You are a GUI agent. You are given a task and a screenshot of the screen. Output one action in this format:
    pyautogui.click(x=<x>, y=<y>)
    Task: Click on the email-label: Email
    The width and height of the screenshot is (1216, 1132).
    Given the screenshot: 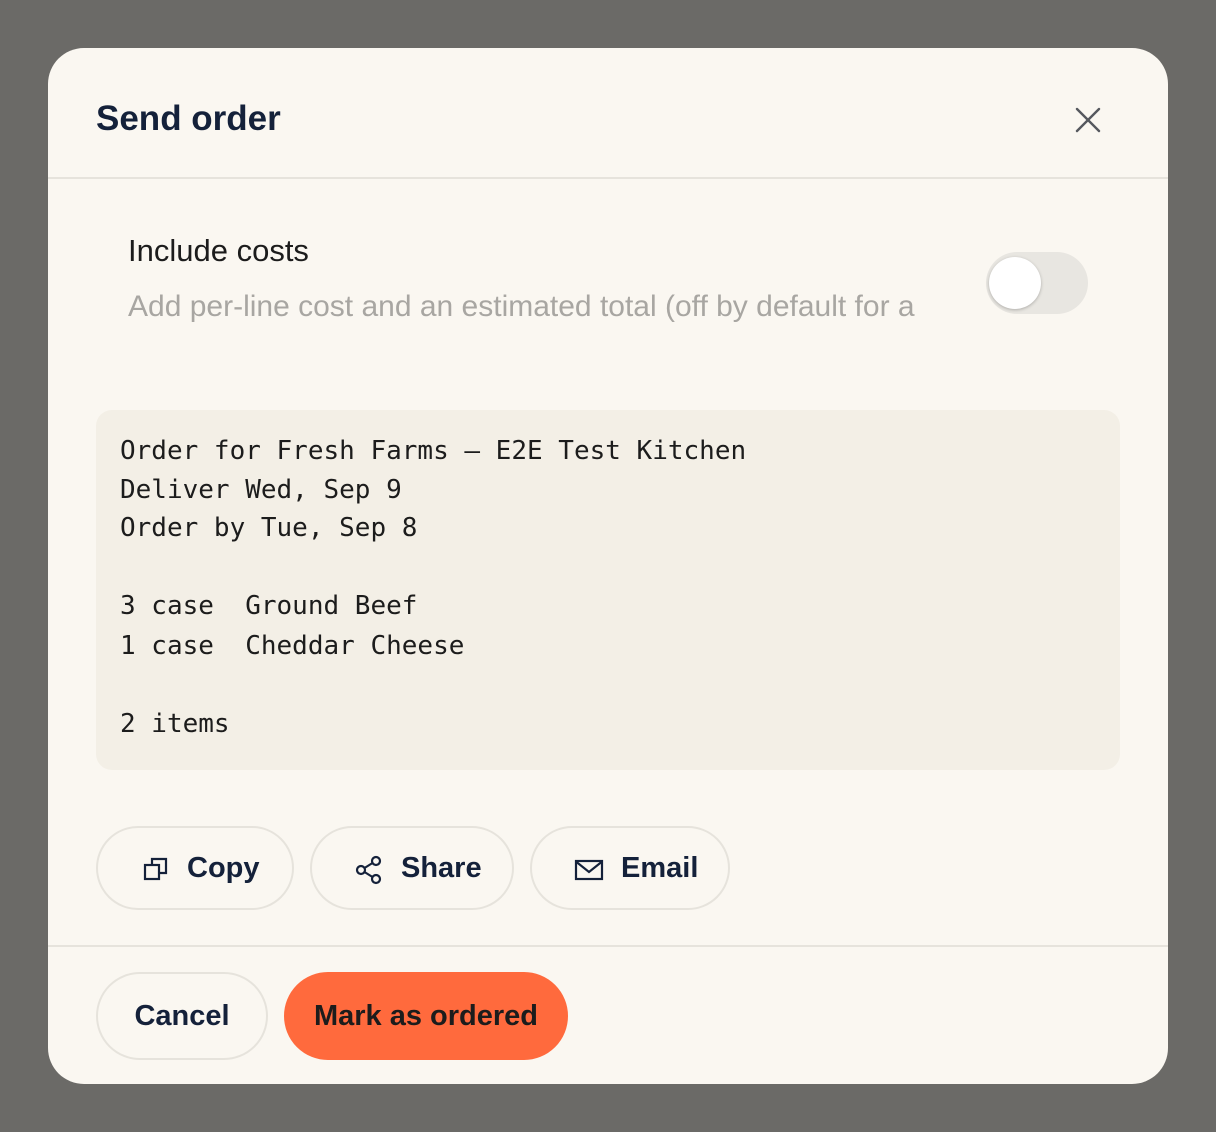 What is the action you would take?
    pyautogui.click(x=660, y=868)
    